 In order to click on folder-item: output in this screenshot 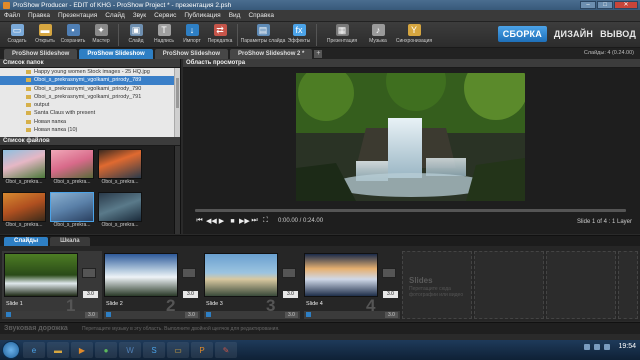, I will do `click(90, 105)`.